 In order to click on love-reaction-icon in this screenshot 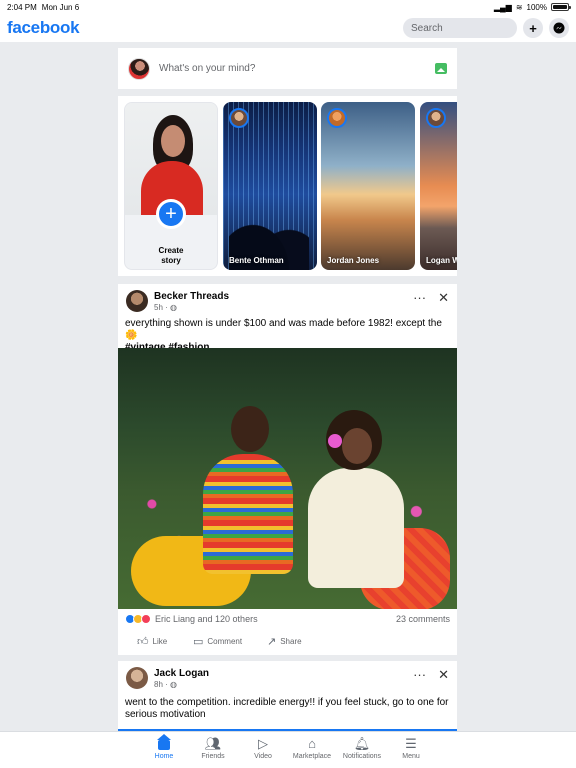, I will do `click(146, 619)`.